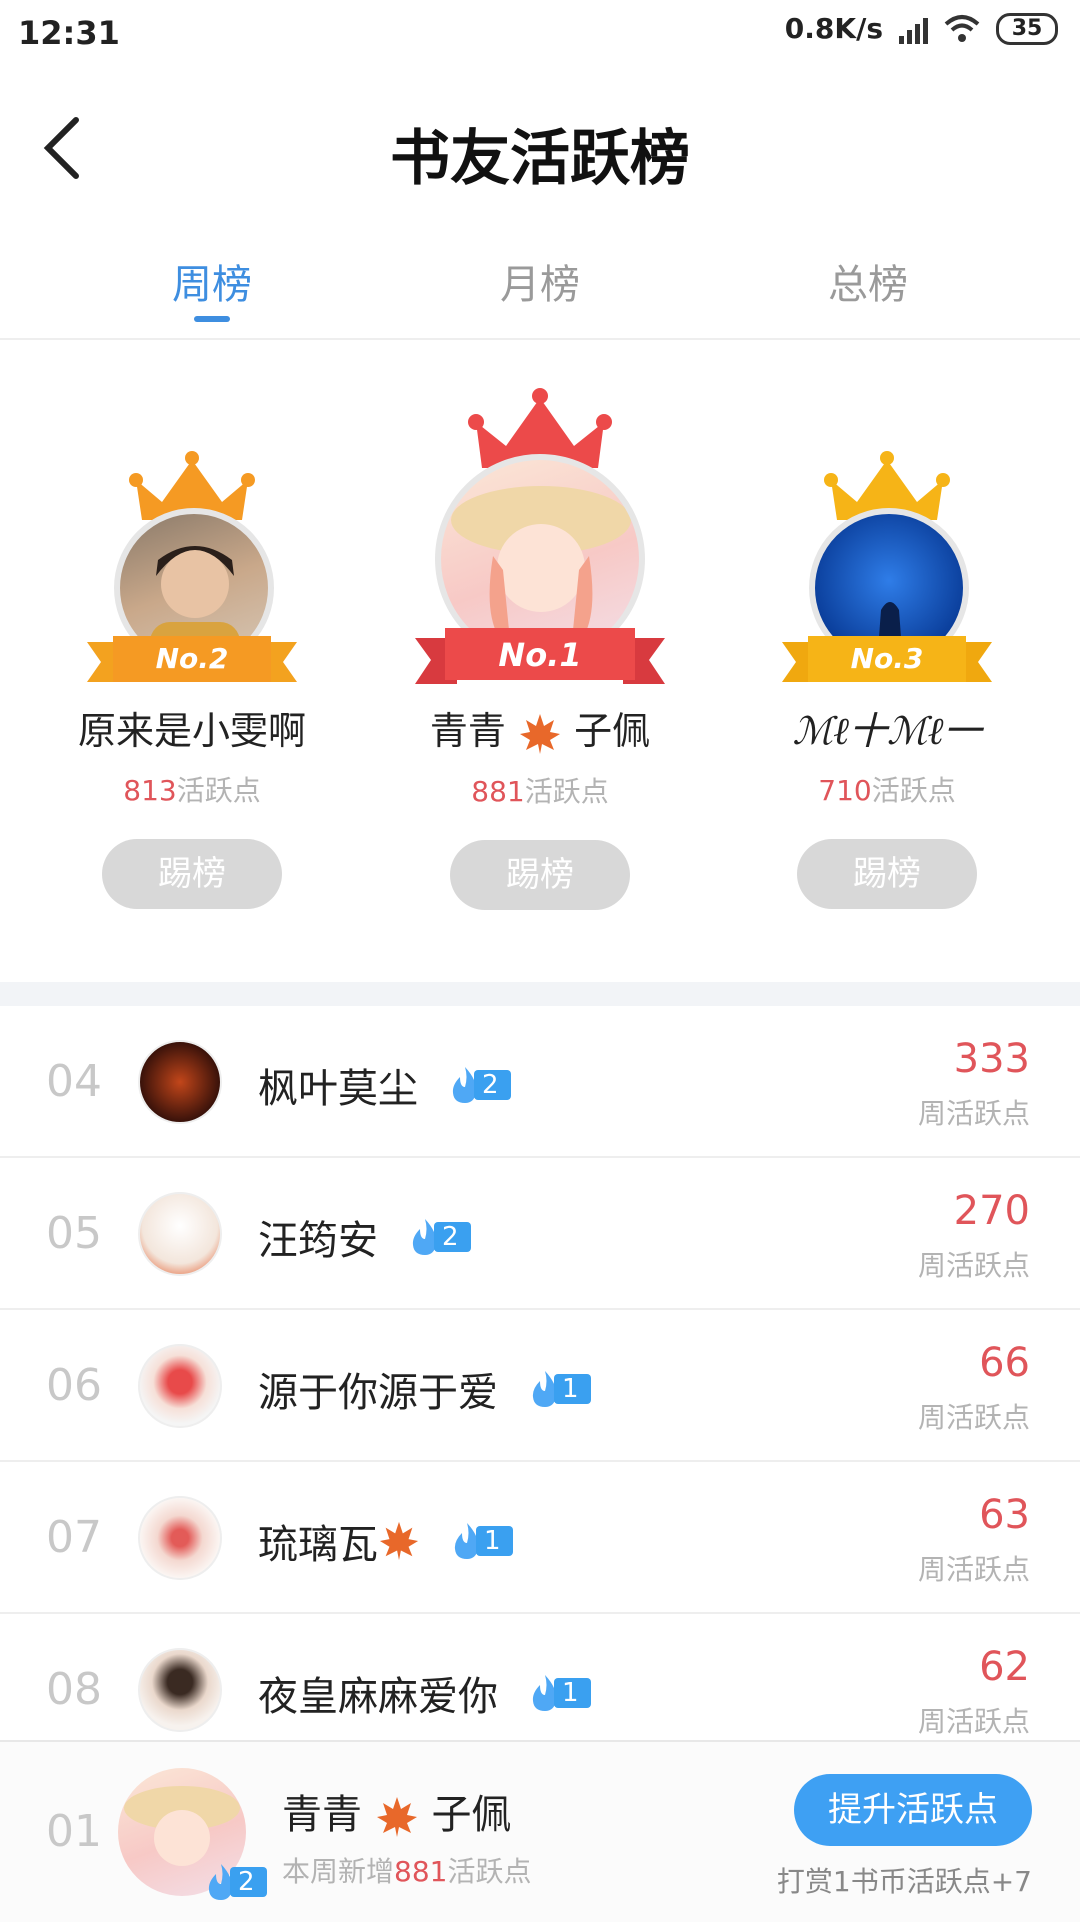  I want to click on my-name: 青青 子佩, so click(397, 1815).